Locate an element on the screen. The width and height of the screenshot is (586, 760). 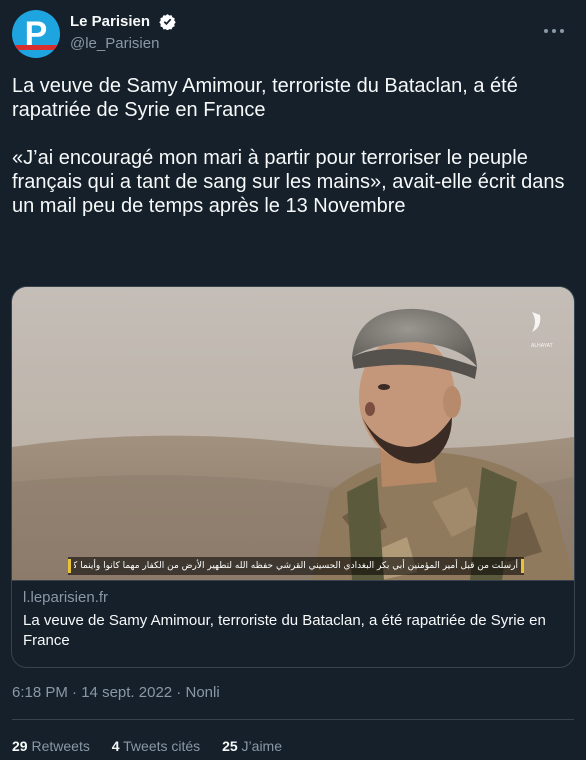
likes-stat: 25 J’aime is located at coordinates (252, 746).